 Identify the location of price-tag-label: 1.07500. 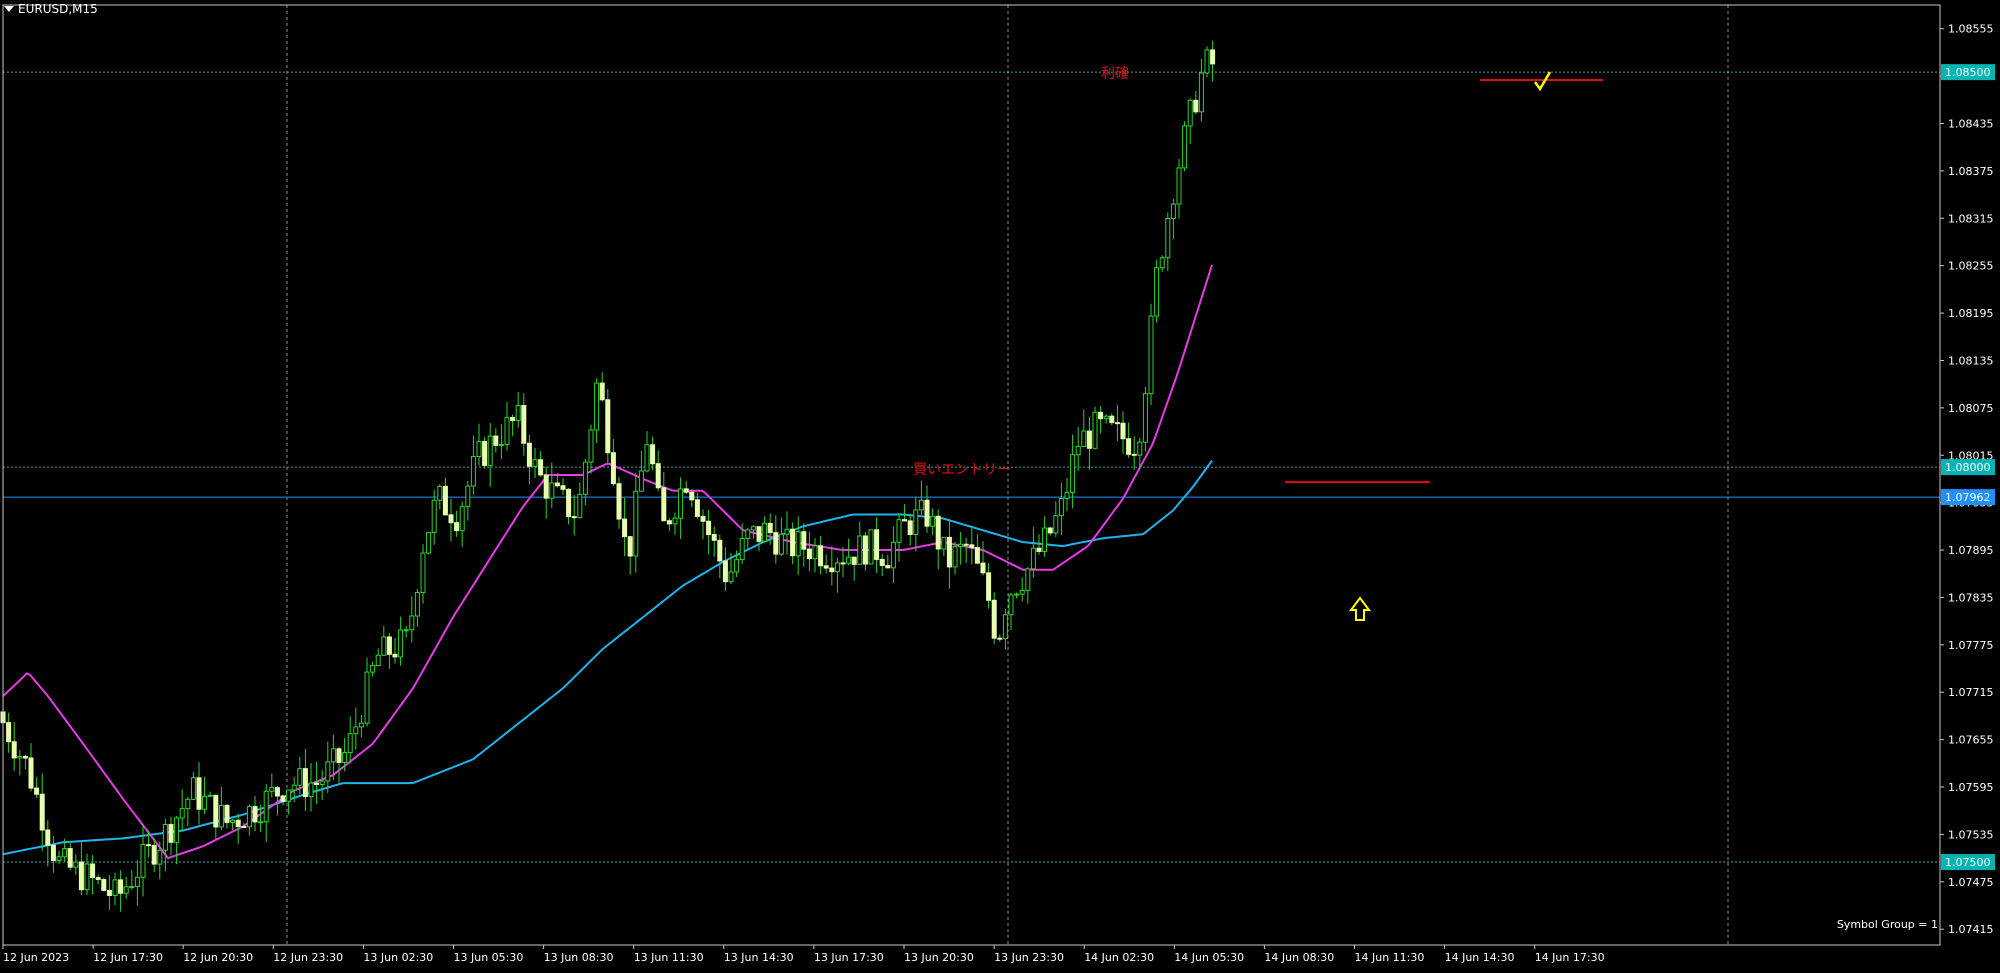
(1968, 862).